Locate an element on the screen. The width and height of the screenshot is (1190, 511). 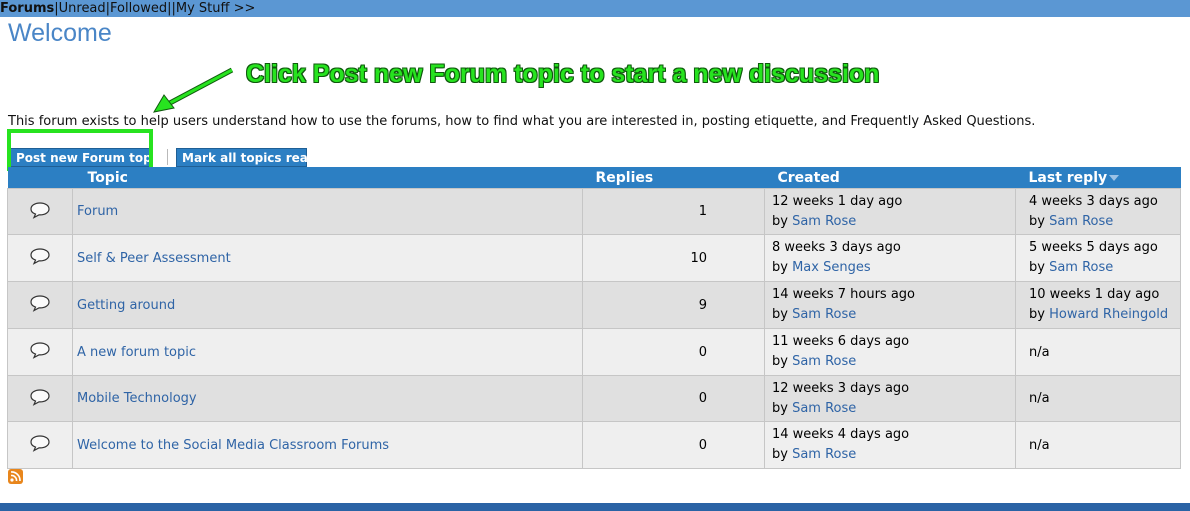
created-cell: 14 weeks 7 hours ago by Sam Rose is located at coordinates (890, 305).